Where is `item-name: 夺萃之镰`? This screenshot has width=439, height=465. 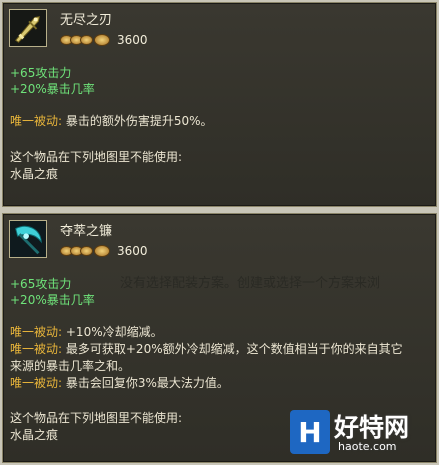 item-name: 夺萃之镰 is located at coordinates (86, 231).